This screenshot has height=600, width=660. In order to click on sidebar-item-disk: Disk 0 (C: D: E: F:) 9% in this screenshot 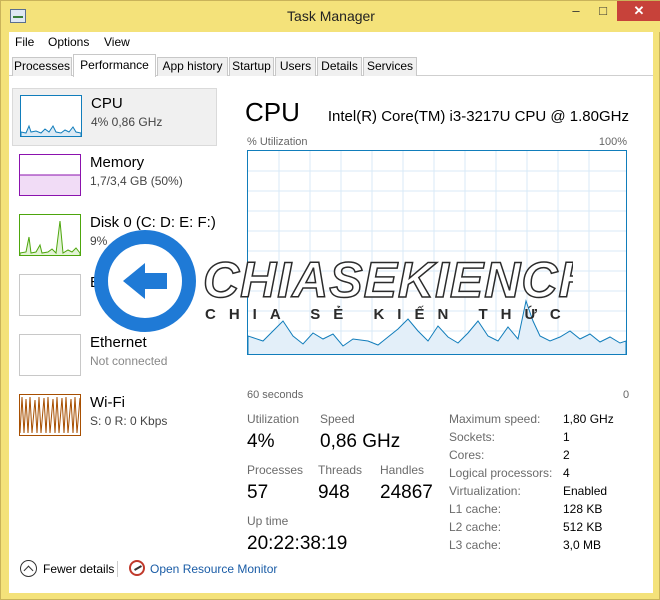, I will do `click(114, 237)`.